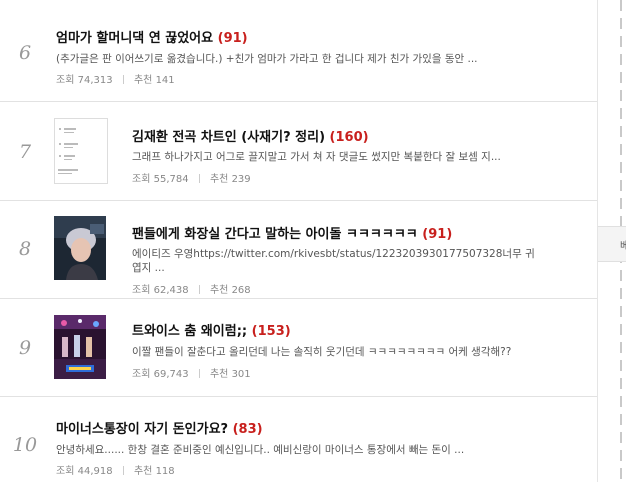  What do you see at coordinates (171, 290) in the screenshot?
I see `views-count: 62,438` at bounding box center [171, 290].